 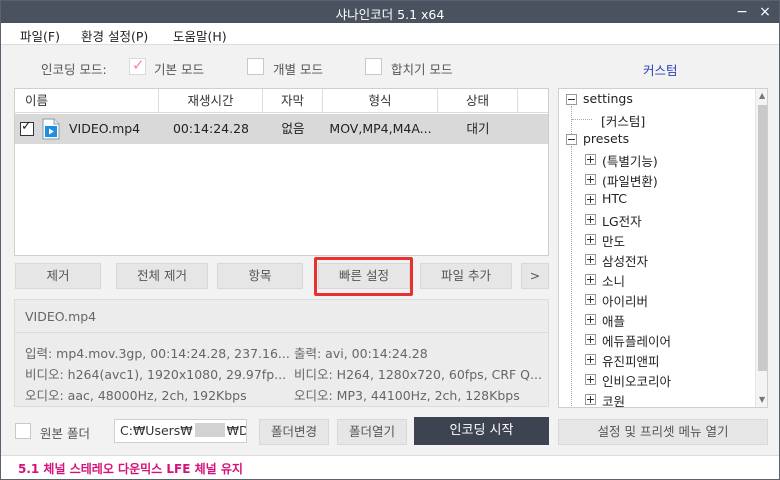 I want to click on more-button: >, so click(x=535, y=276).